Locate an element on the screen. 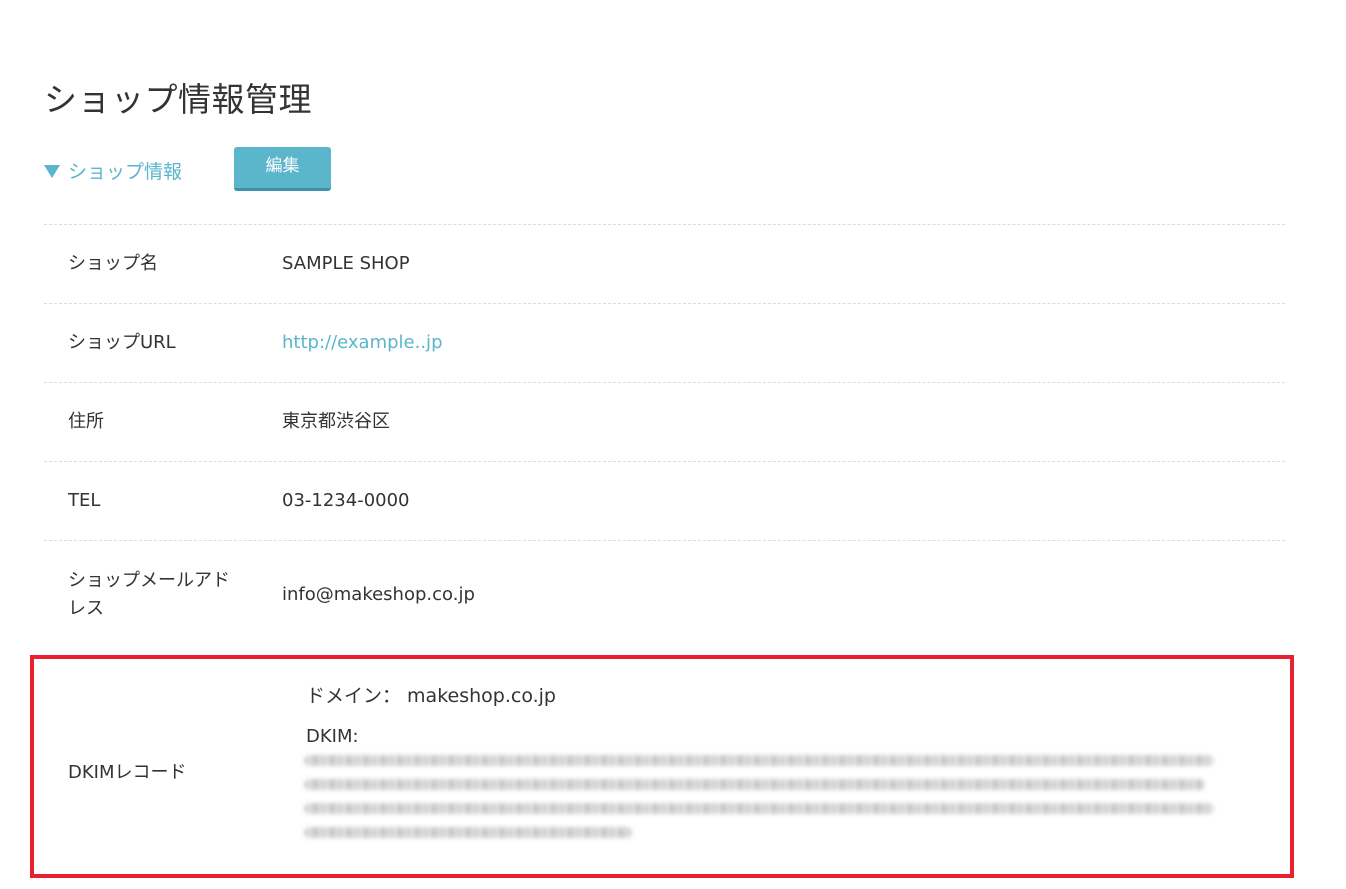  table-row-shop-url: ショップURL http://example..jp is located at coordinates (664, 342).